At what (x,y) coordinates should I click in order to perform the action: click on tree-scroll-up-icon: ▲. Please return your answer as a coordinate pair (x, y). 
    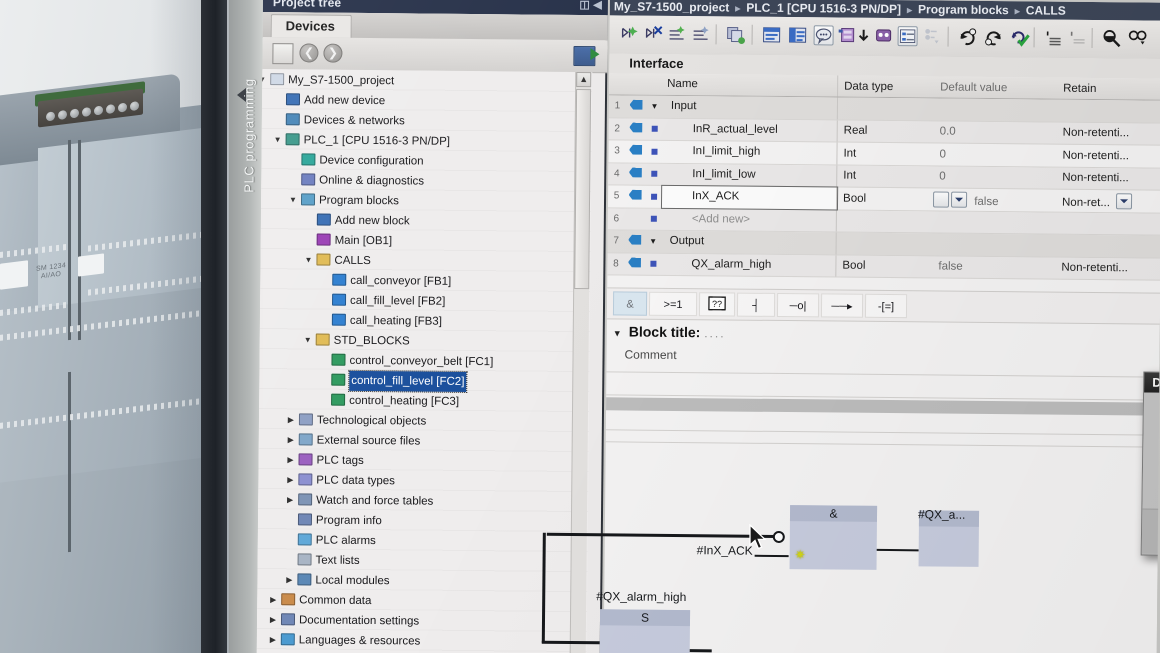
    Looking at the image, I should click on (584, 80).